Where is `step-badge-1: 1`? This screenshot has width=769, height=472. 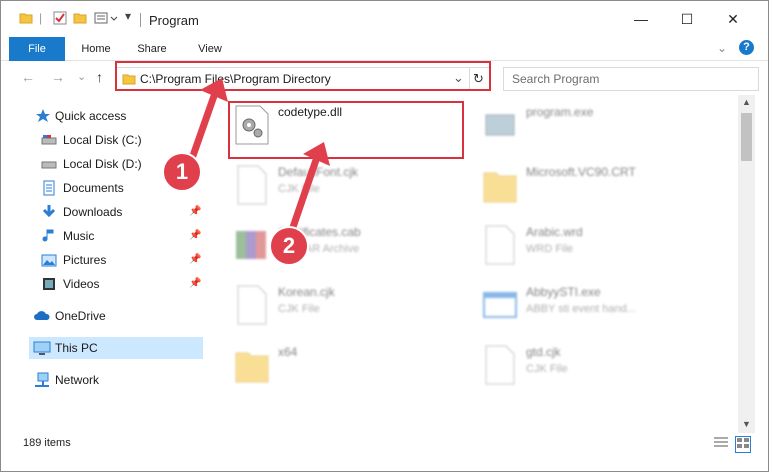 step-badge-1: 1 is located at coordinates (182, 172).